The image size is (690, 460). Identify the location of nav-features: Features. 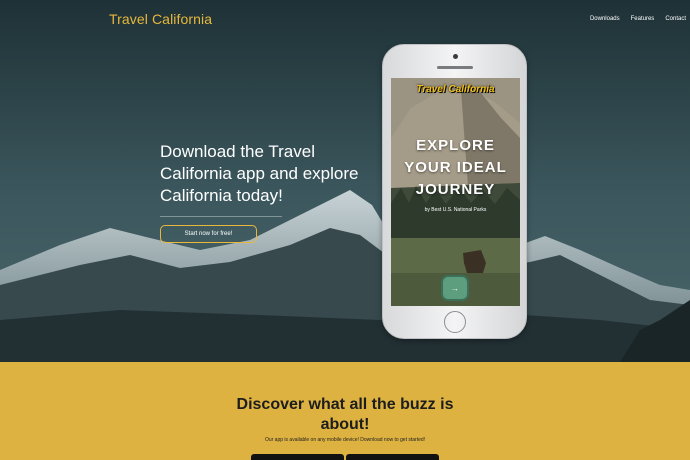
(643, 19).